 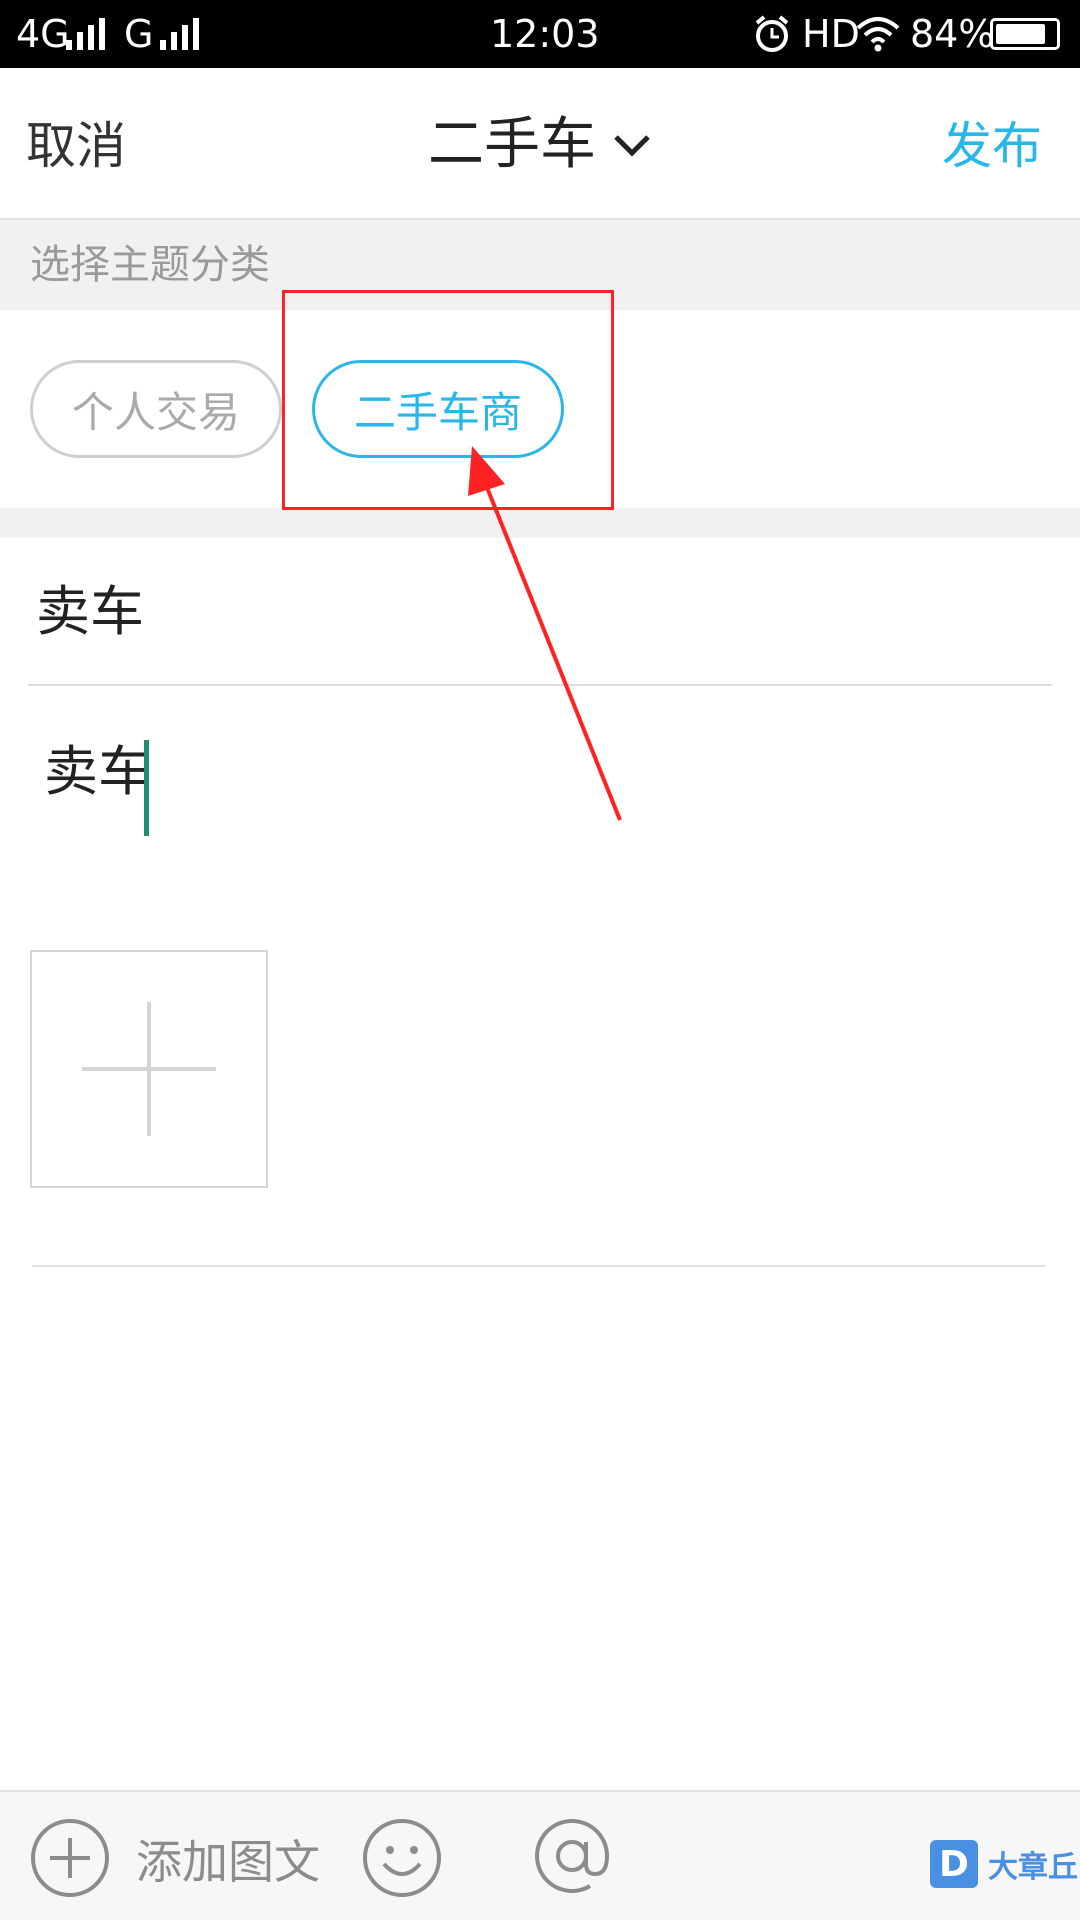 I want to click on battery-icon, so click(x=1025, y=34).